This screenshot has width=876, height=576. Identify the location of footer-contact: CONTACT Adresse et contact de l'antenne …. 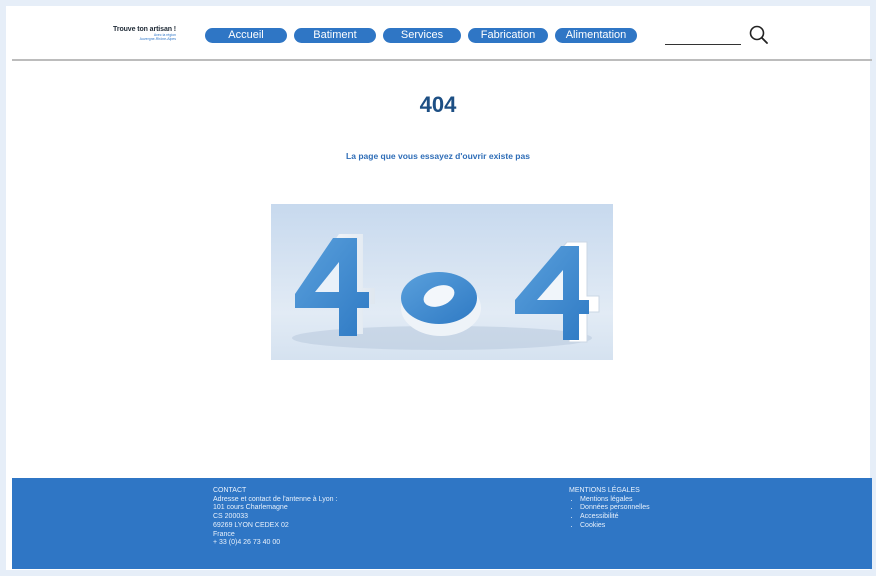
(275, 517).